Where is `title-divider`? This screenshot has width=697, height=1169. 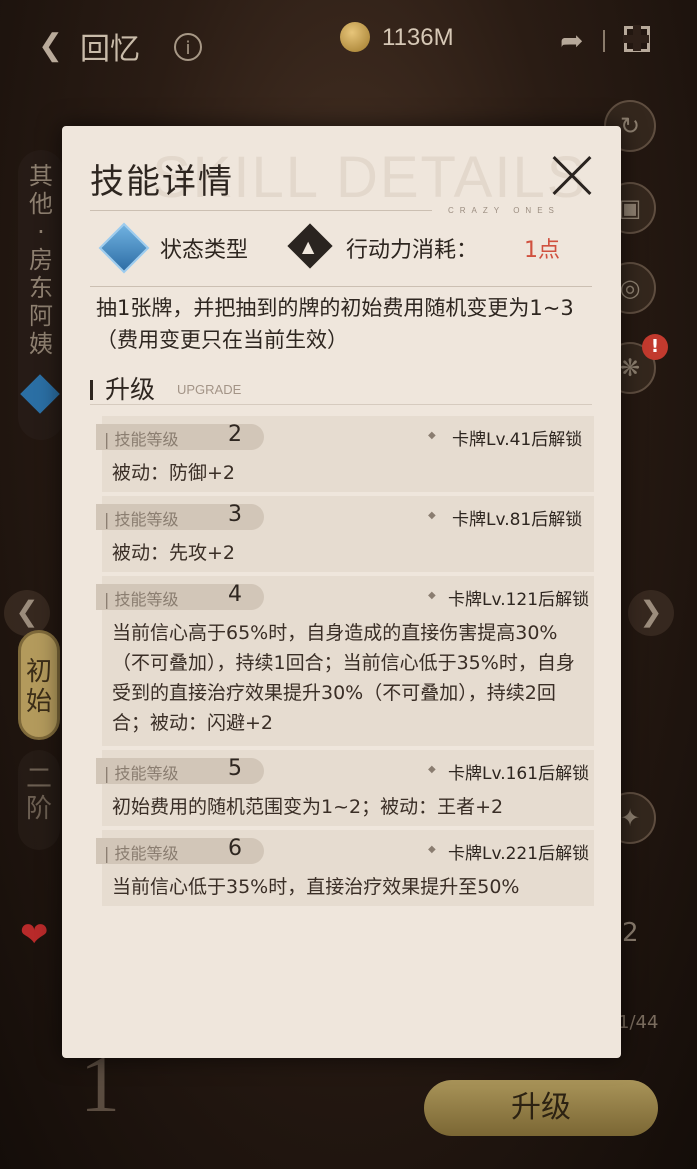 title-divider is located at coordinates (261, 210).